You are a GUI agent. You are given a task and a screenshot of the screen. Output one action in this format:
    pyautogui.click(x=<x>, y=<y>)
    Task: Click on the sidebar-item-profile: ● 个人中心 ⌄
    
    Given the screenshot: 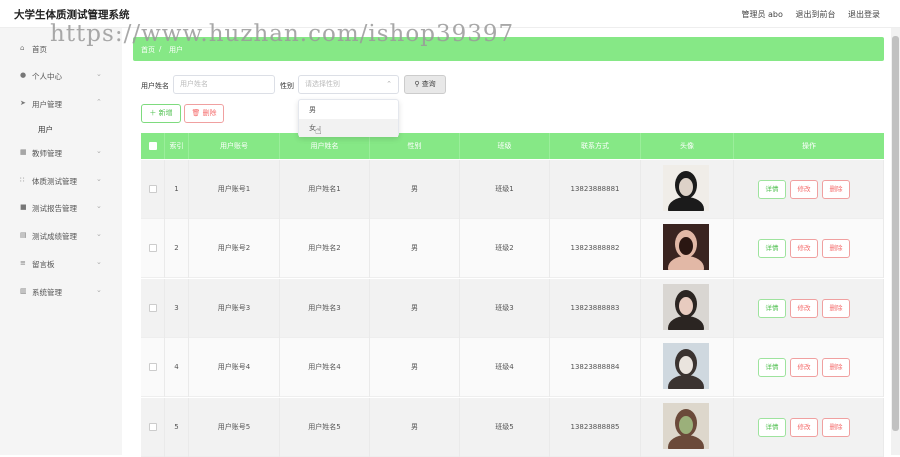 What is the action you would take?
    pyautogui.click(x=61, y=76)
    